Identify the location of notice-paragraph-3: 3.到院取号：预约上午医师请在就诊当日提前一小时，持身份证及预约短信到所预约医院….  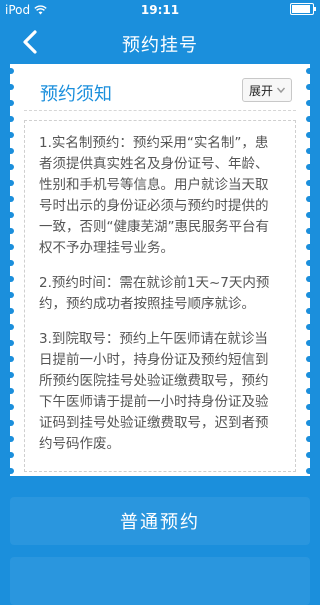
(154, 391).